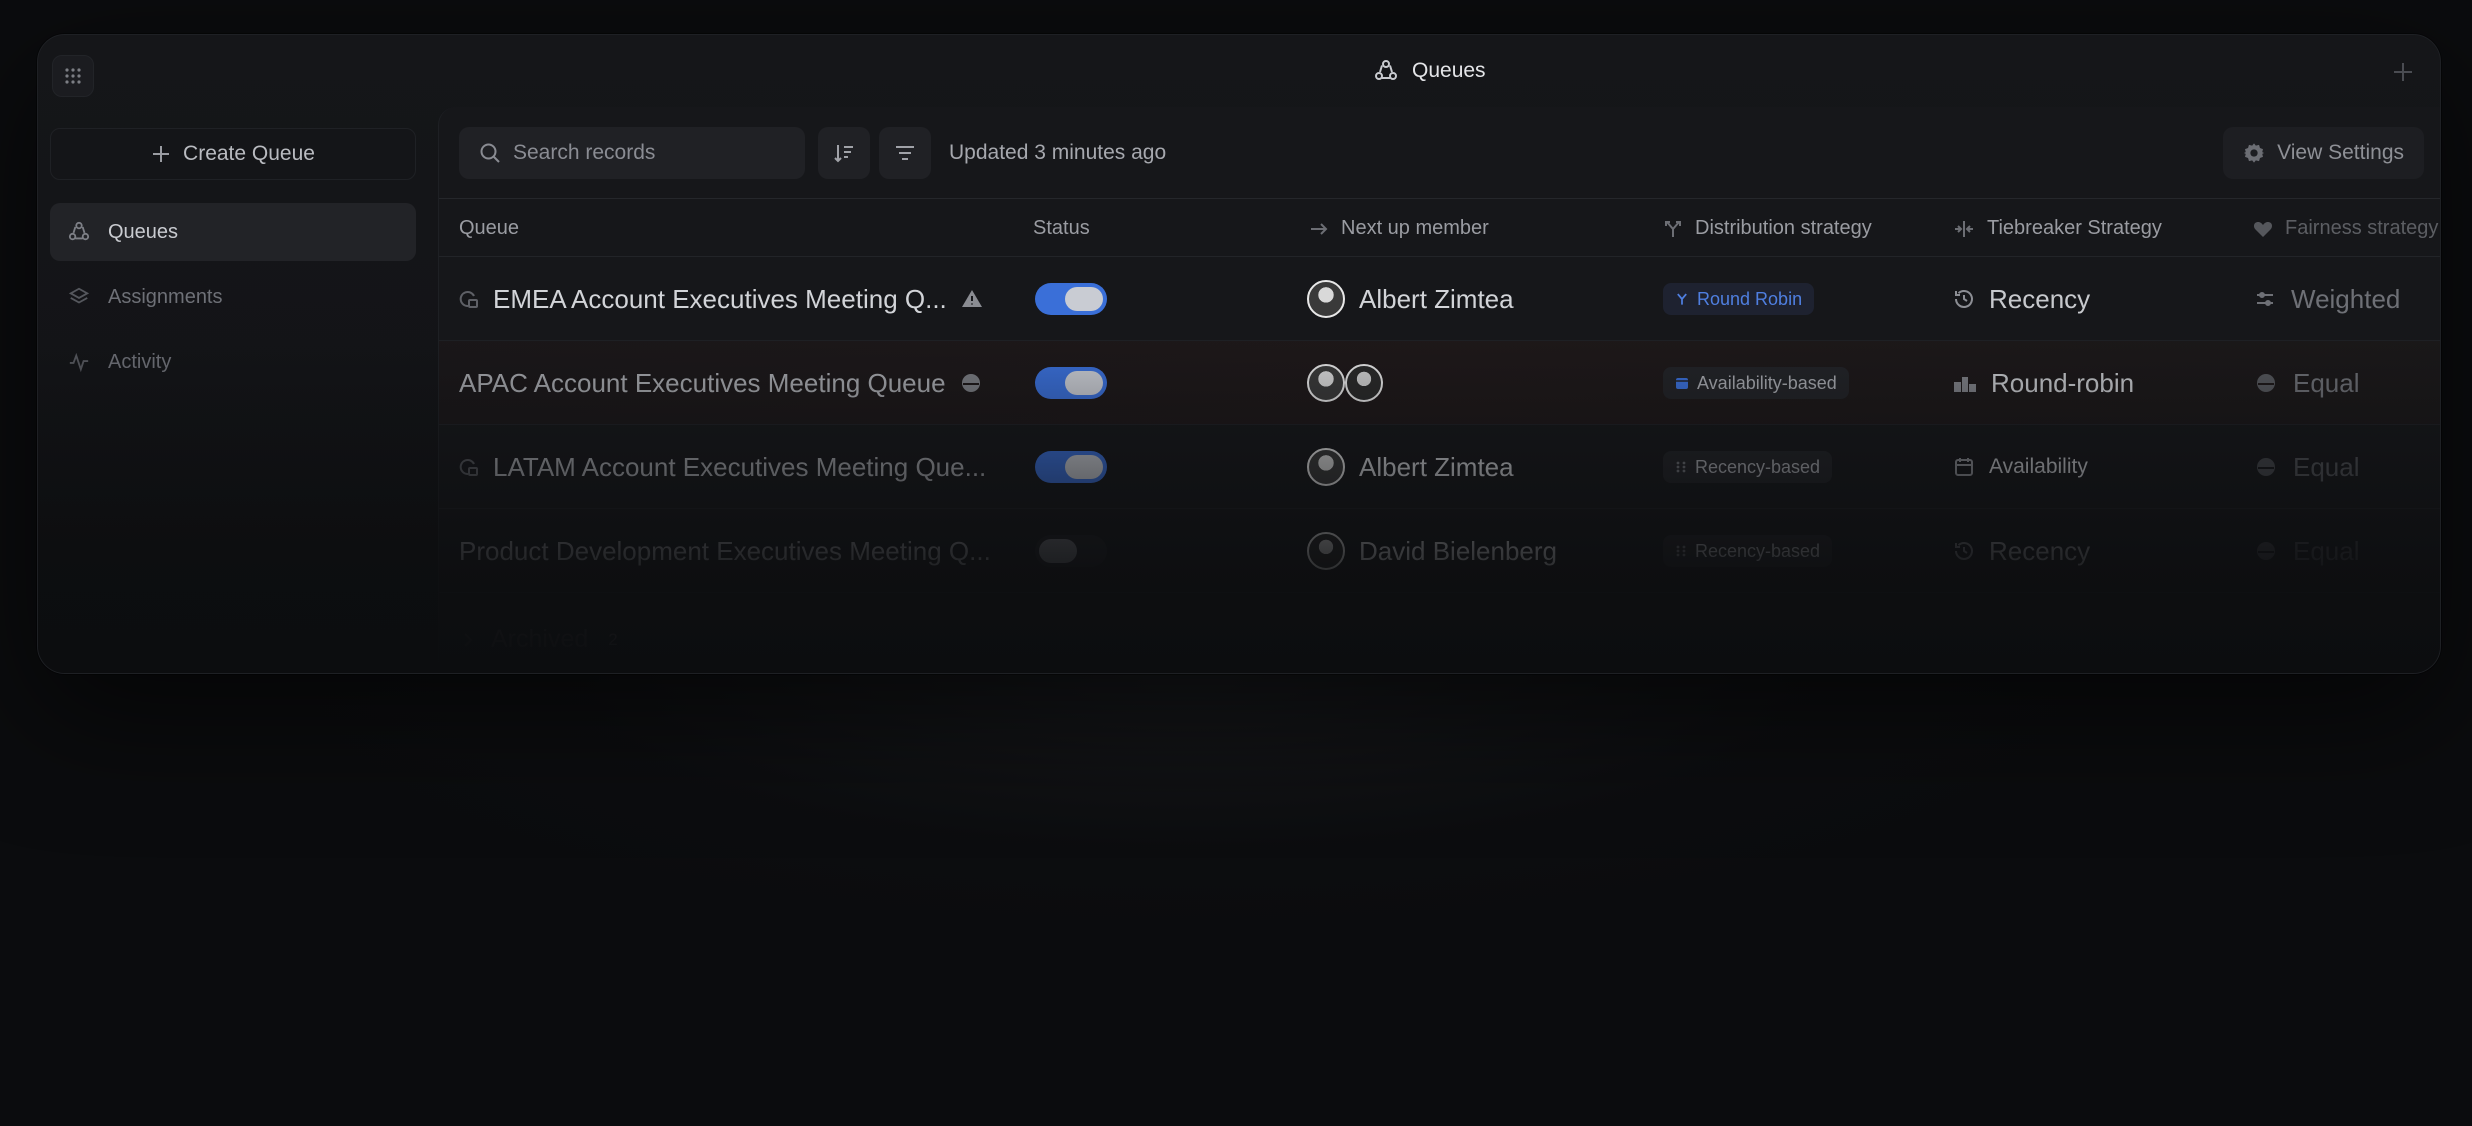  Describe the element at coordinates (233, 297) in the screenshot. I see `sidebar-item-assignments: Assignments` at that location.